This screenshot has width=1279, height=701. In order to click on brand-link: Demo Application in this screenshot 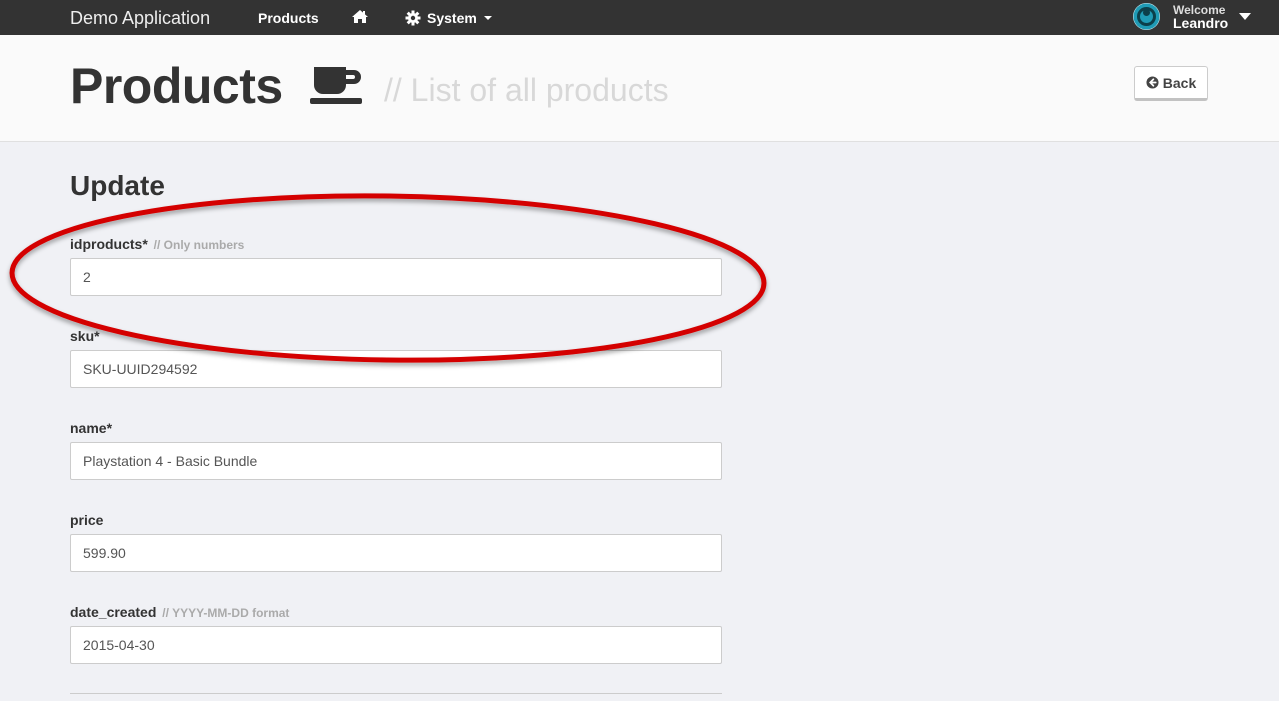, I will do `click(140, 18)`.